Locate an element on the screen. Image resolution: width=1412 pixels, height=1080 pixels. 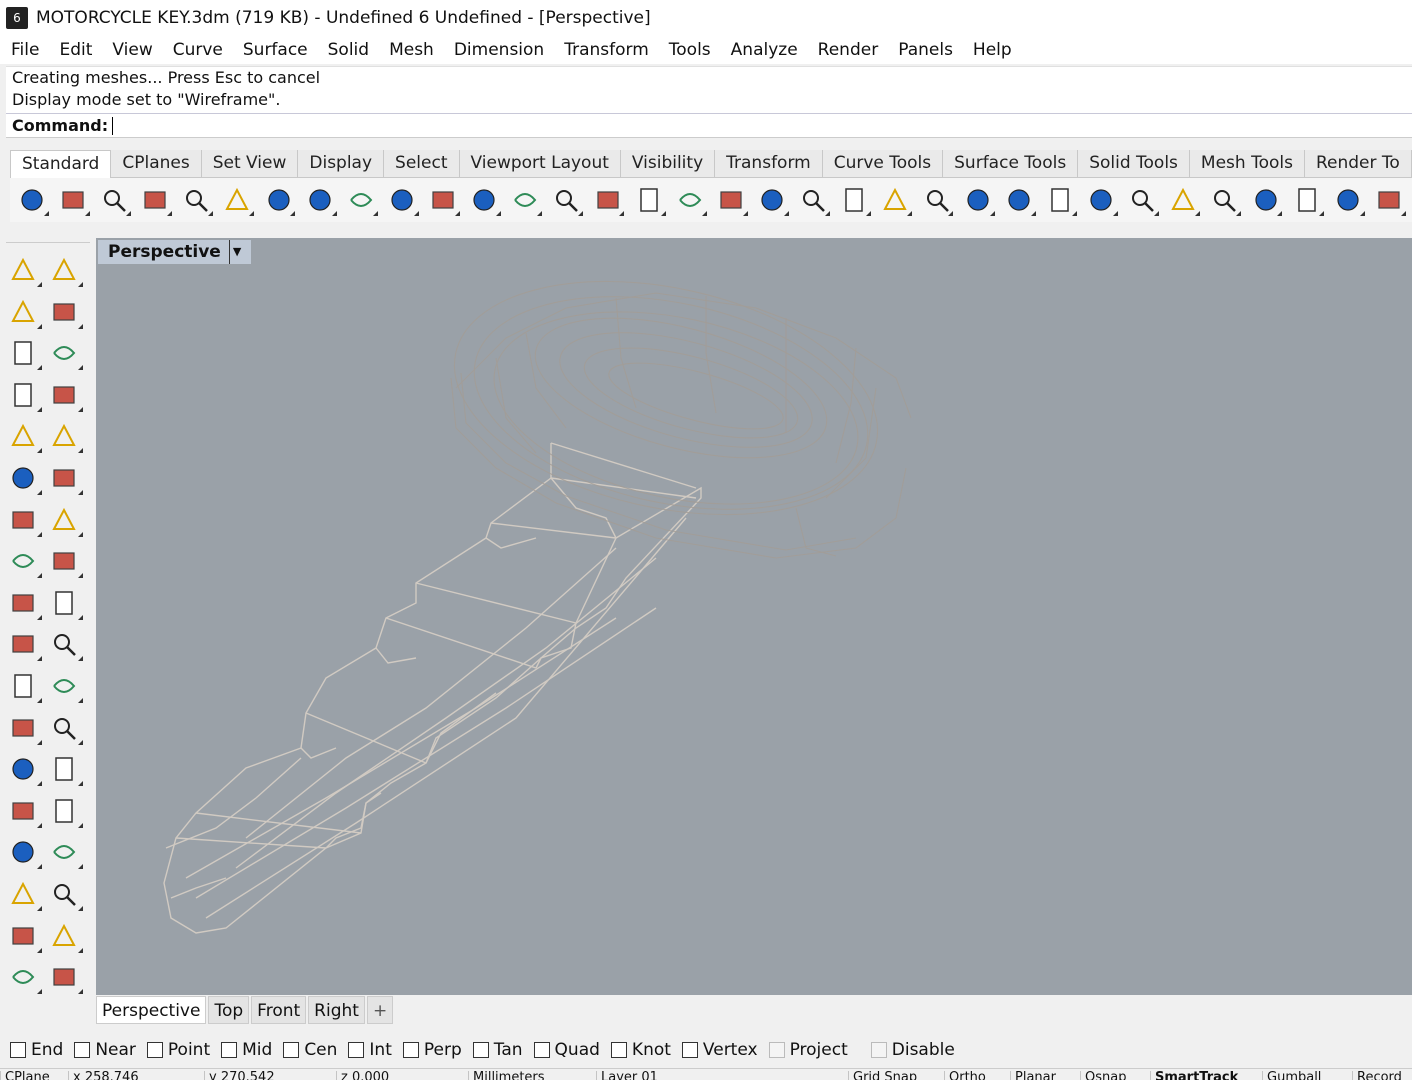
tab-transform: Transform is located at coordinates (769, 164).